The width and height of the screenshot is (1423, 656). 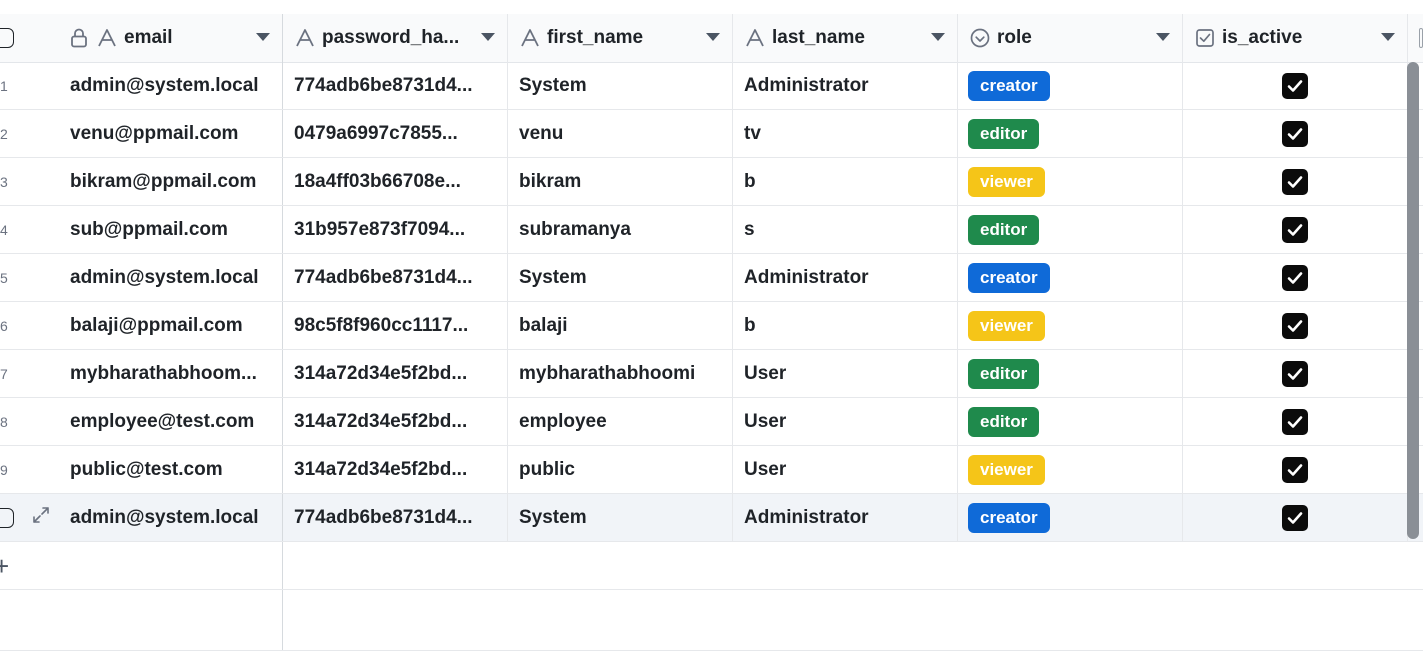 What do you see at coordinates (7, 517) in the screenshot?
I see `row-select-checkbox` at bounding box center [7, 517].